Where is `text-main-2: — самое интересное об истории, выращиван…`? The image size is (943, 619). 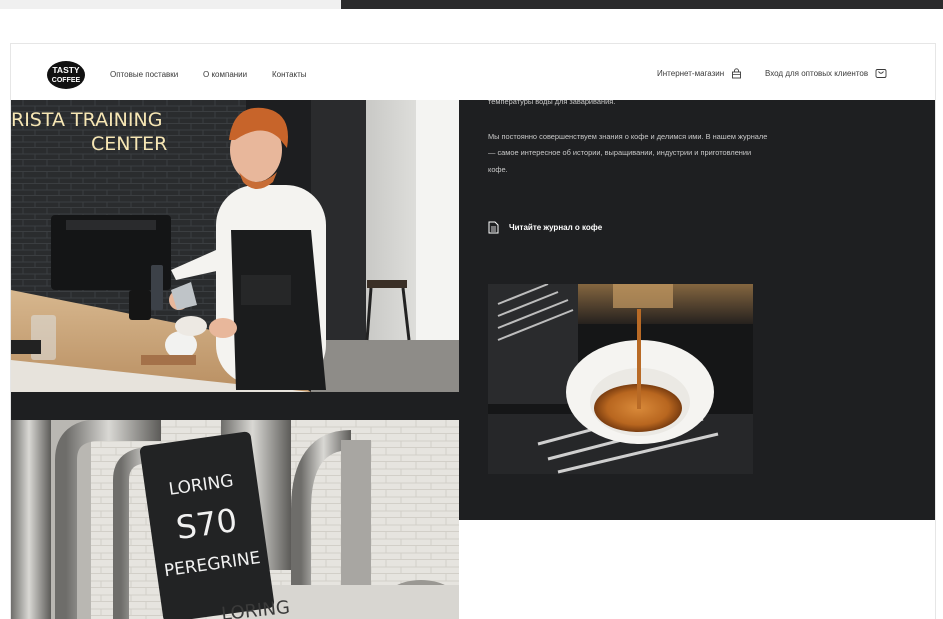
text-main-2: — самое интересное об истории, выращиван… is located at coordinates (620, 152).